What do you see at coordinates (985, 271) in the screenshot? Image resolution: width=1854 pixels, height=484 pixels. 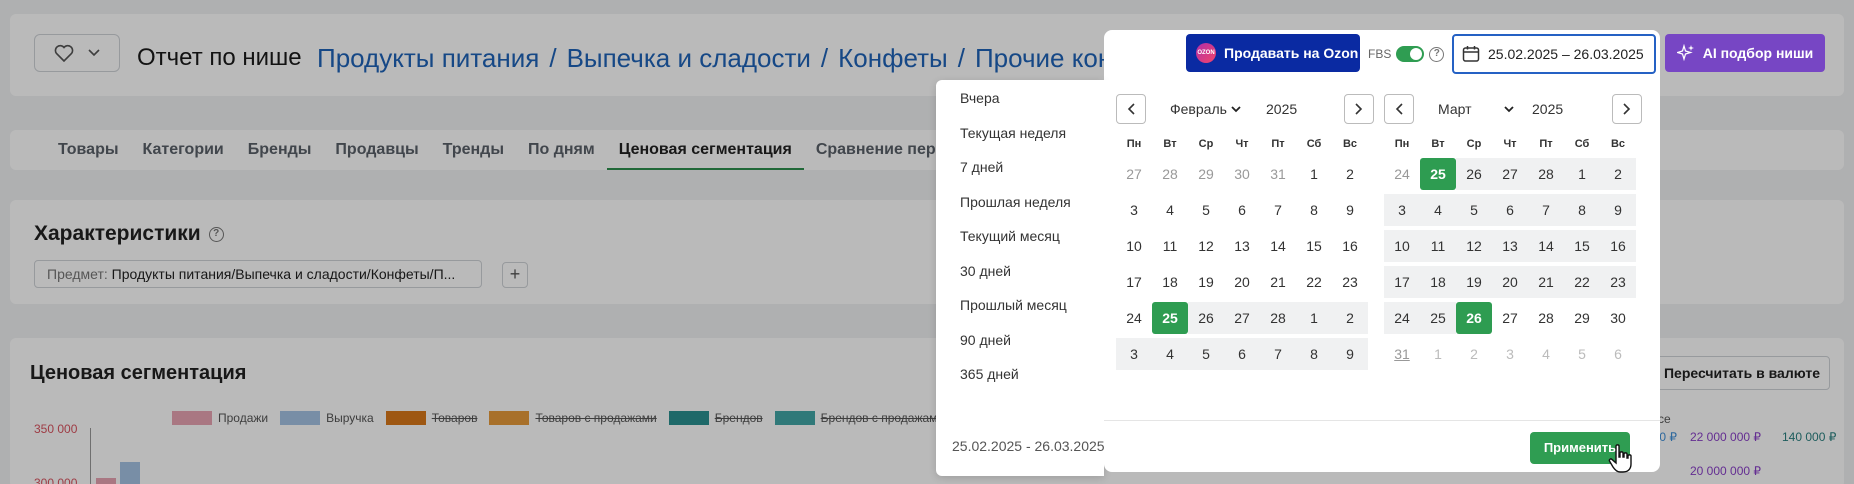 I see `date-preset-item: 30 дней` at bounding box center [985, 271].